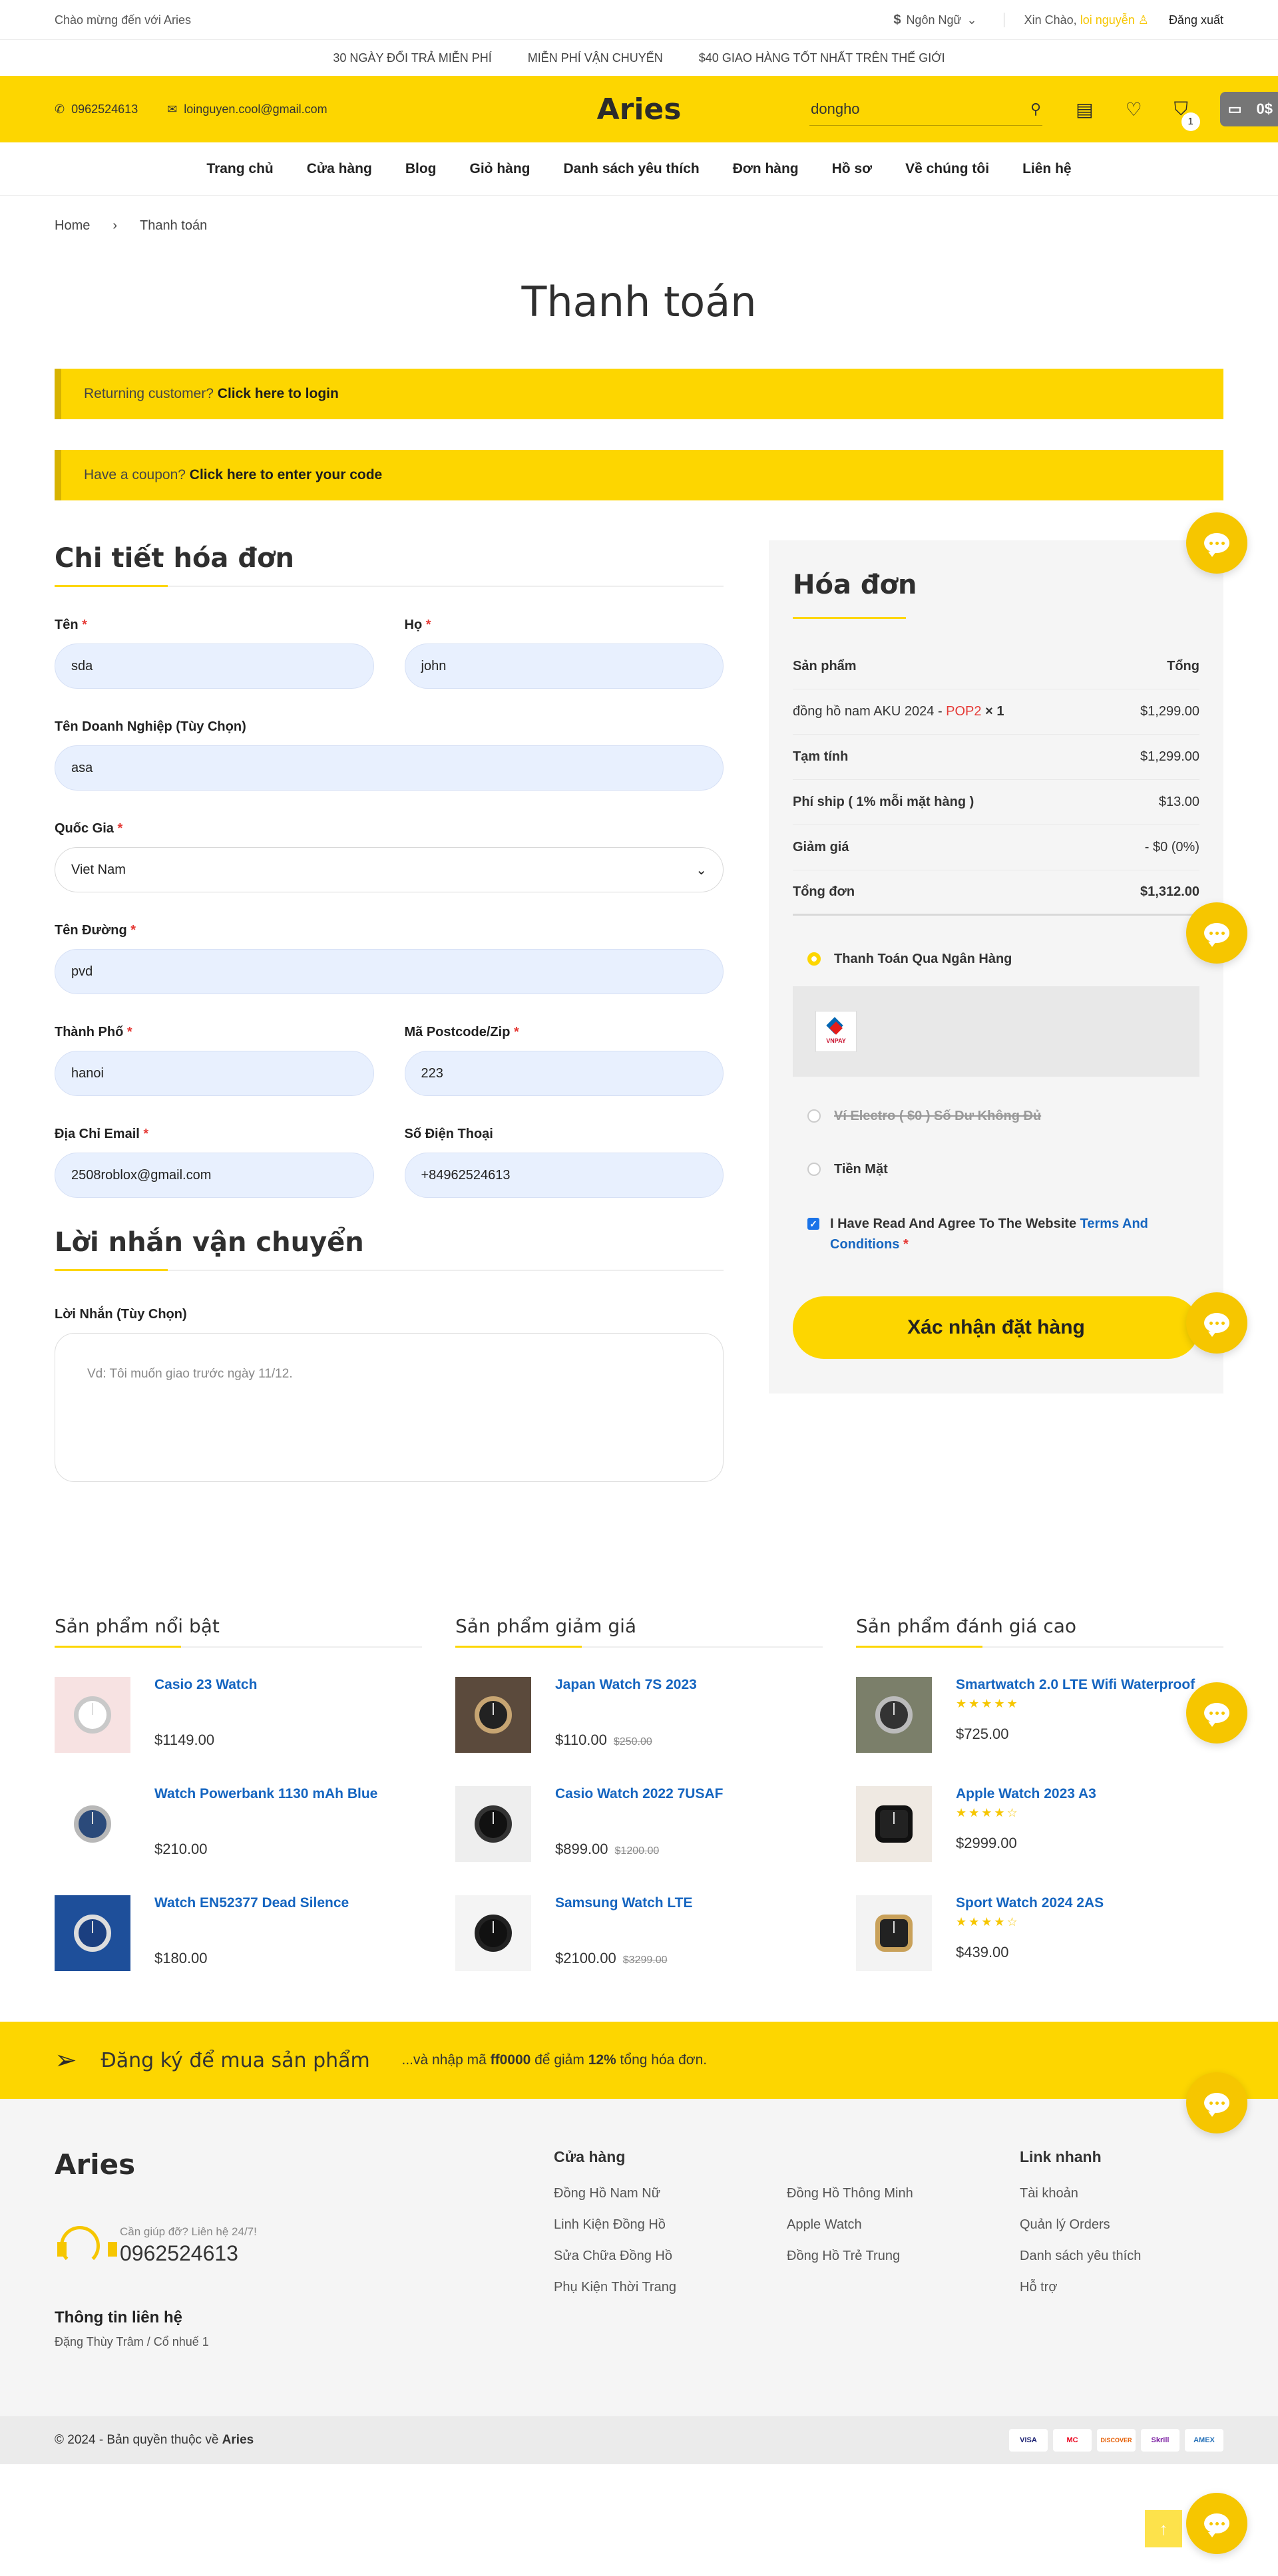  Describe the element at coordinates (1047, 169) in the screenshot. I see `nav-contact: Liên hệ` at that location.